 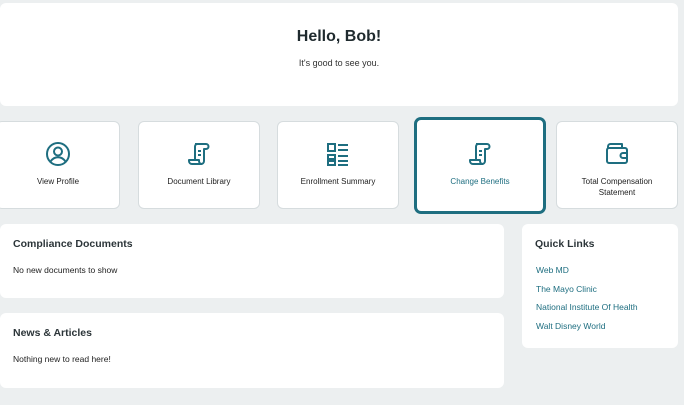 What do you see at coordinates (338, 181) in the screenshot?
I see `tile-label: Enrollment Summary` at bounding box center [338, 181].